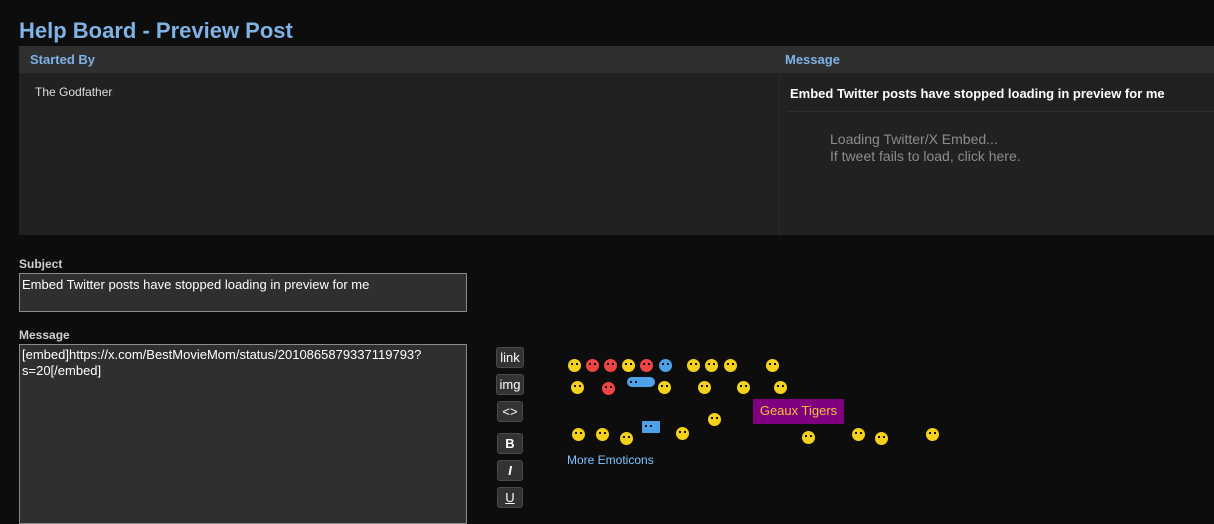  Describe the element at coordinates (510, 357) in the screenshot. I see `link-button: link` at that location.